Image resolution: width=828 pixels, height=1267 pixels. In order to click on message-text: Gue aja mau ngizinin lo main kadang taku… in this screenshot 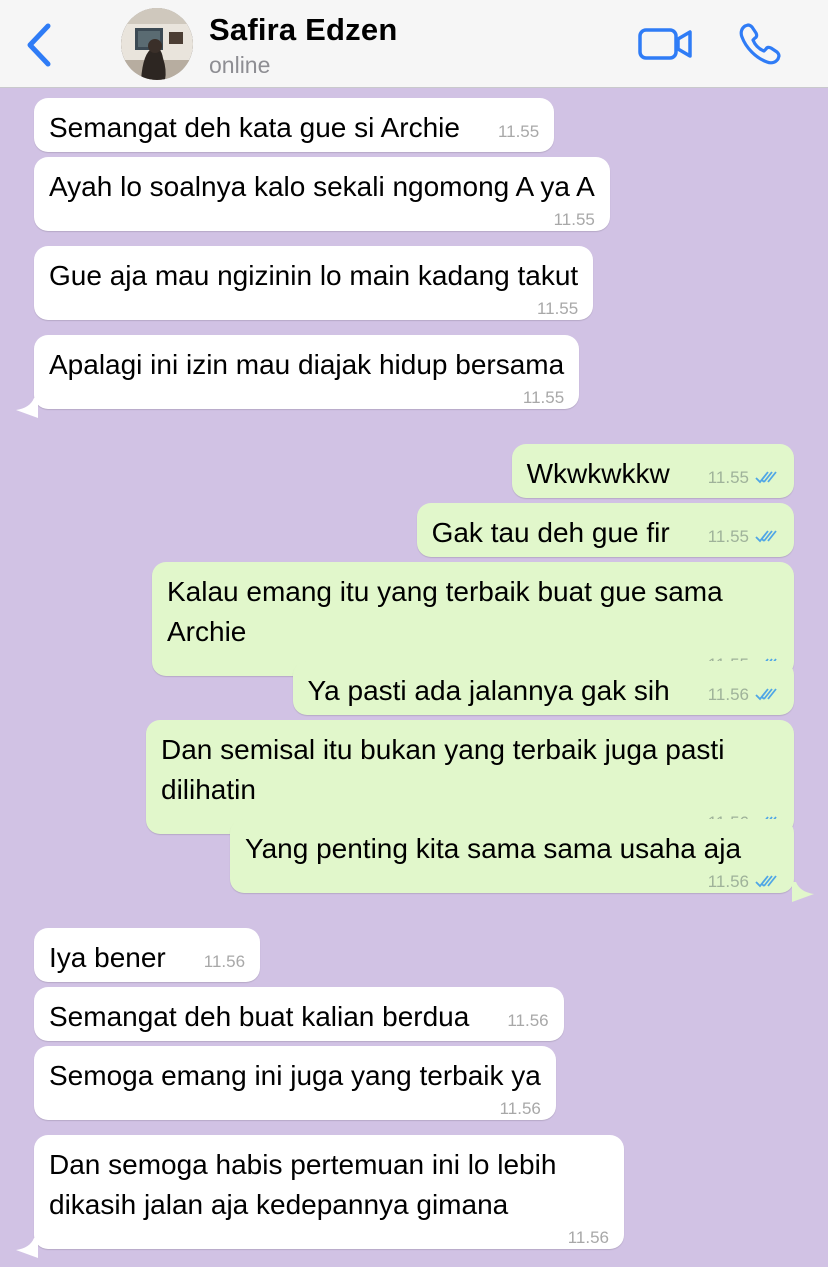, I will do `click(314, 275)`.